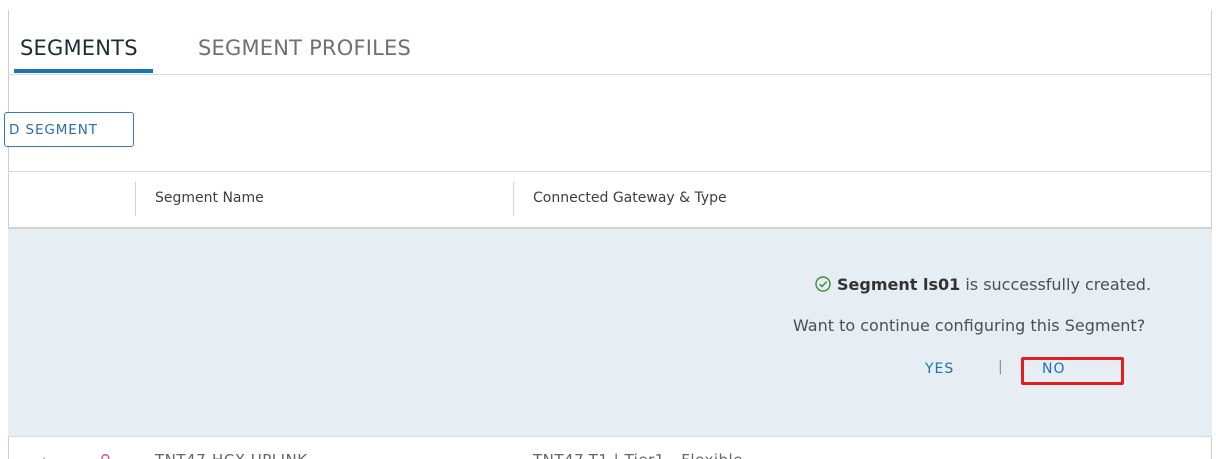  What do you see at coordinates (899, 284) in the screenshot?
I see `segment-name-bold: Segment ls01` at bounding box center [899, 284].